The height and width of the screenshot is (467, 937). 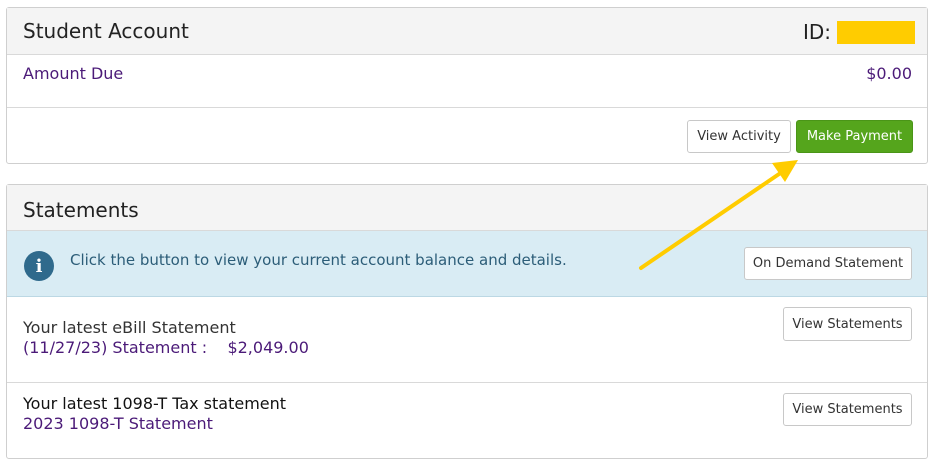 I want to click on info-icon: i, so click(x=39, y=266).